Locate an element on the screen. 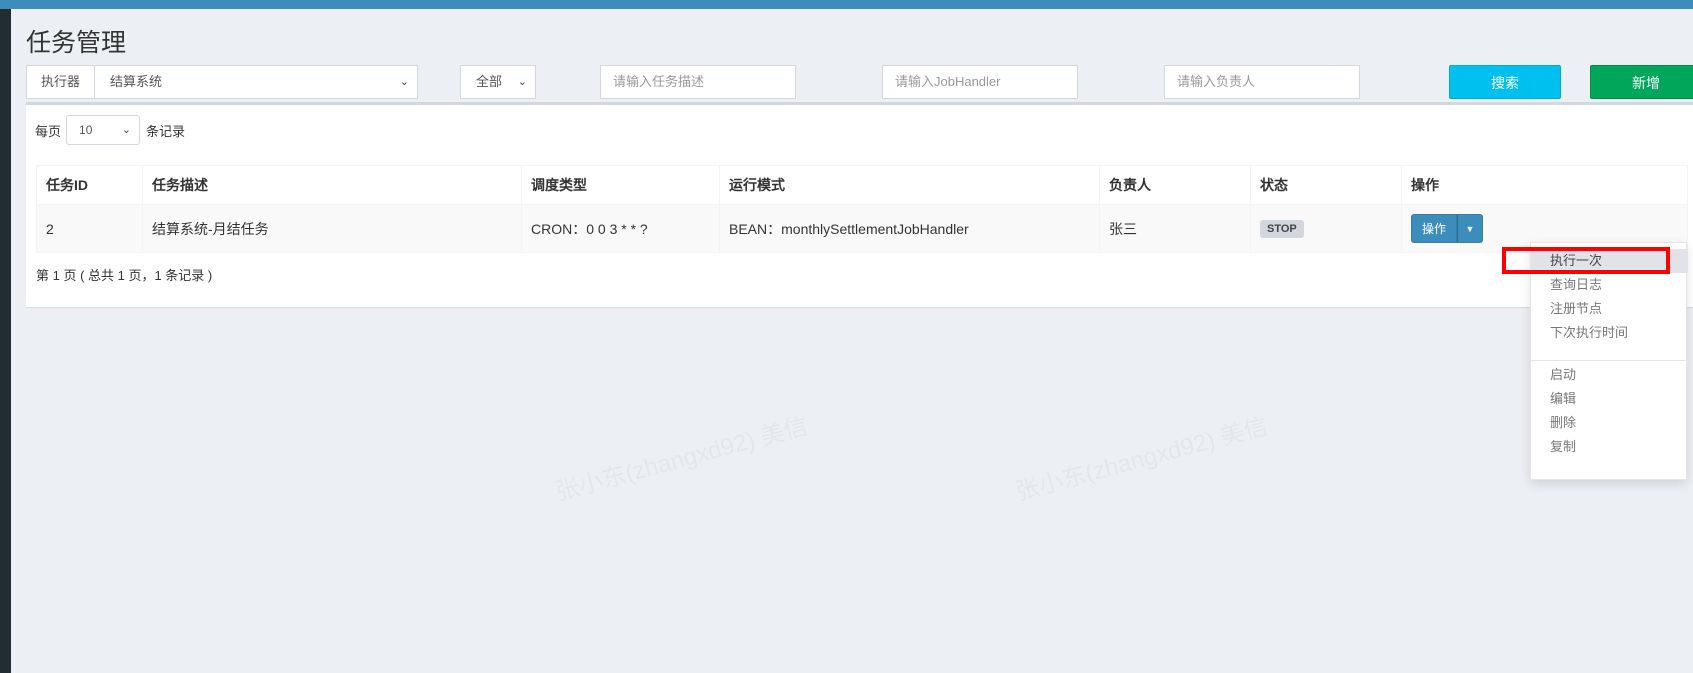  per-page-prefix: 每页 is located at coordinates (48, 131).